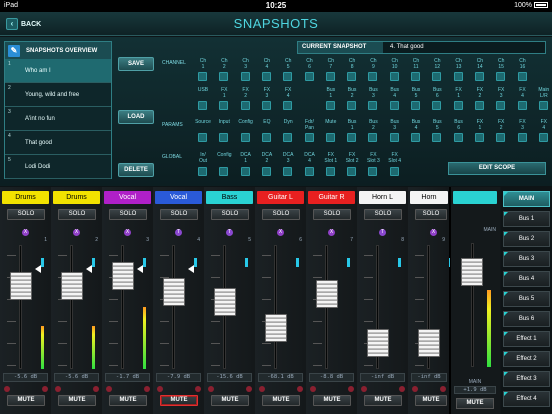 This screenshot has height=414, width=552. What do you see at coordinates (14, 50) in the screenshot?
I see `pencil-icon: ✎` at bounding box center [14, 50].